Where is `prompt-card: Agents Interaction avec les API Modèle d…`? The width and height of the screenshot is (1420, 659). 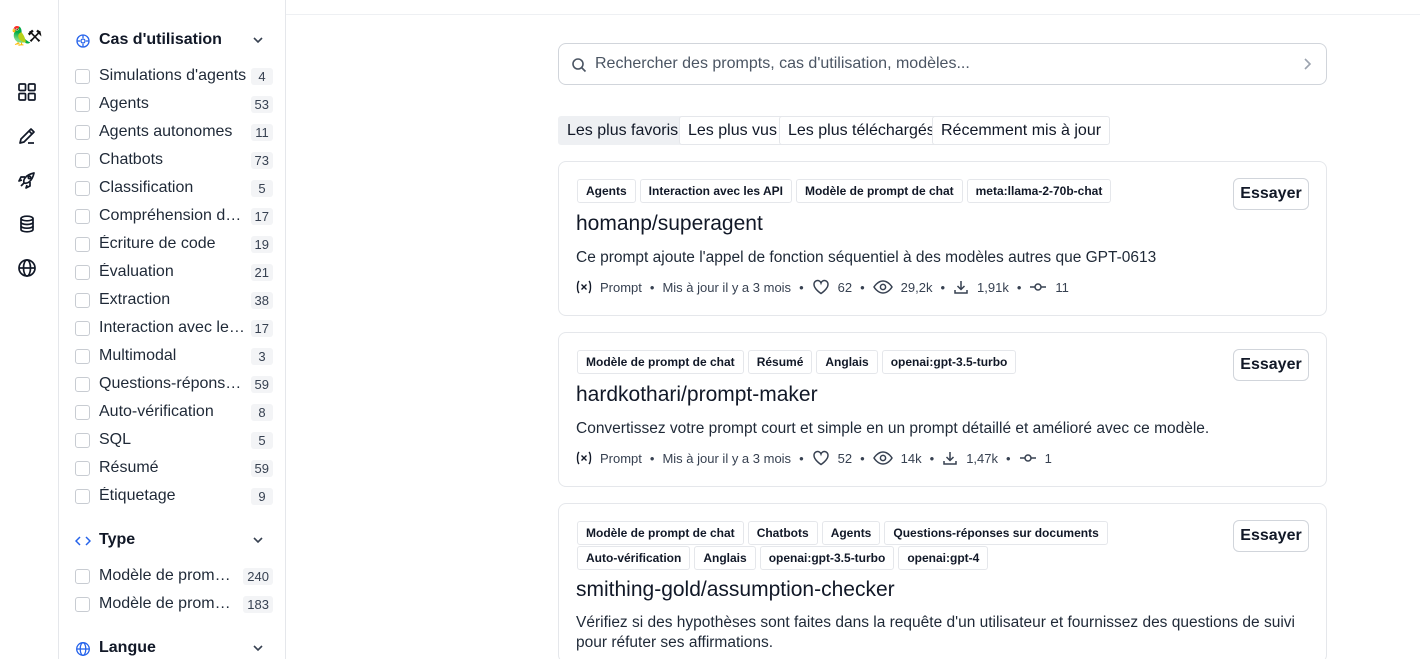 prompt-card: Agents Interaction avec les API Modèle d… is located at coordinates (942, 238).